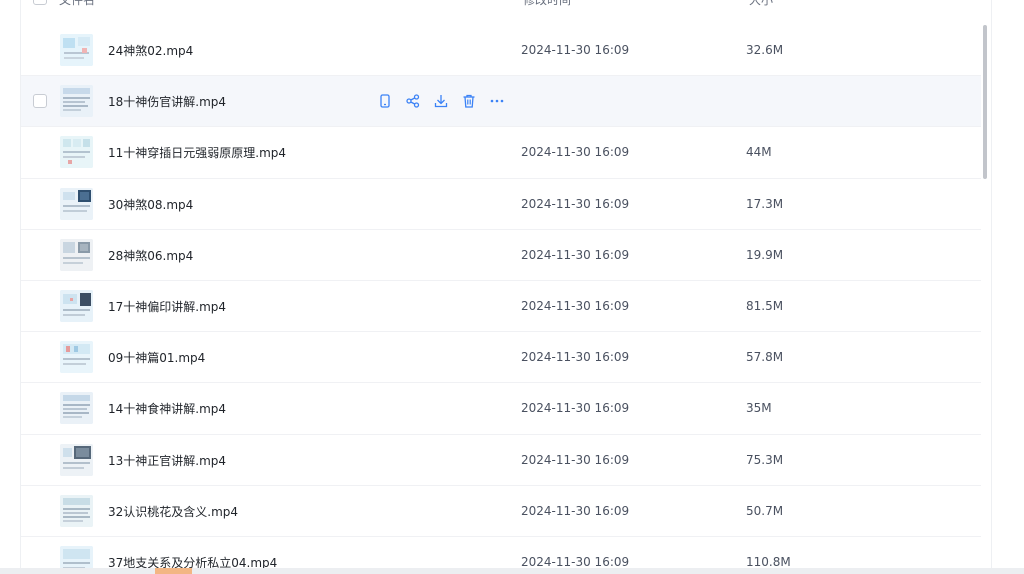 The width and height of the screenshot is (1024, 574). Describe the element at coordinates (501, 51) in the screenshot. I see `file-row: 24神煞02.mp4 2024-11-30 16:09 32.6M` at that location.